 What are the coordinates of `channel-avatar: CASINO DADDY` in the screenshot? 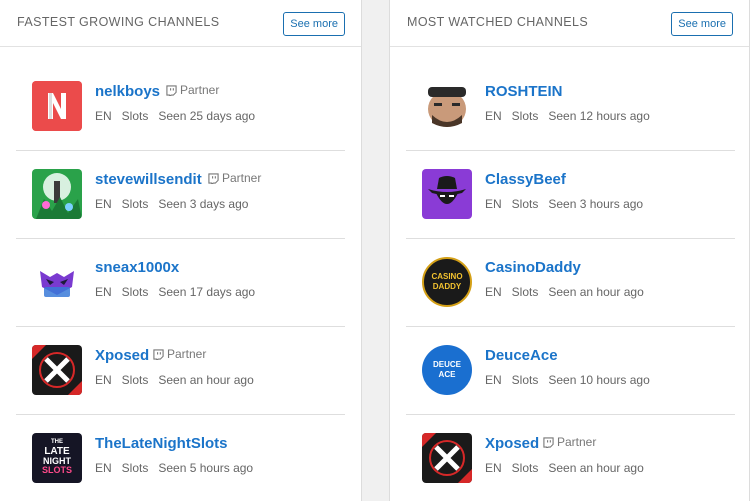 It's located at (447, 282).